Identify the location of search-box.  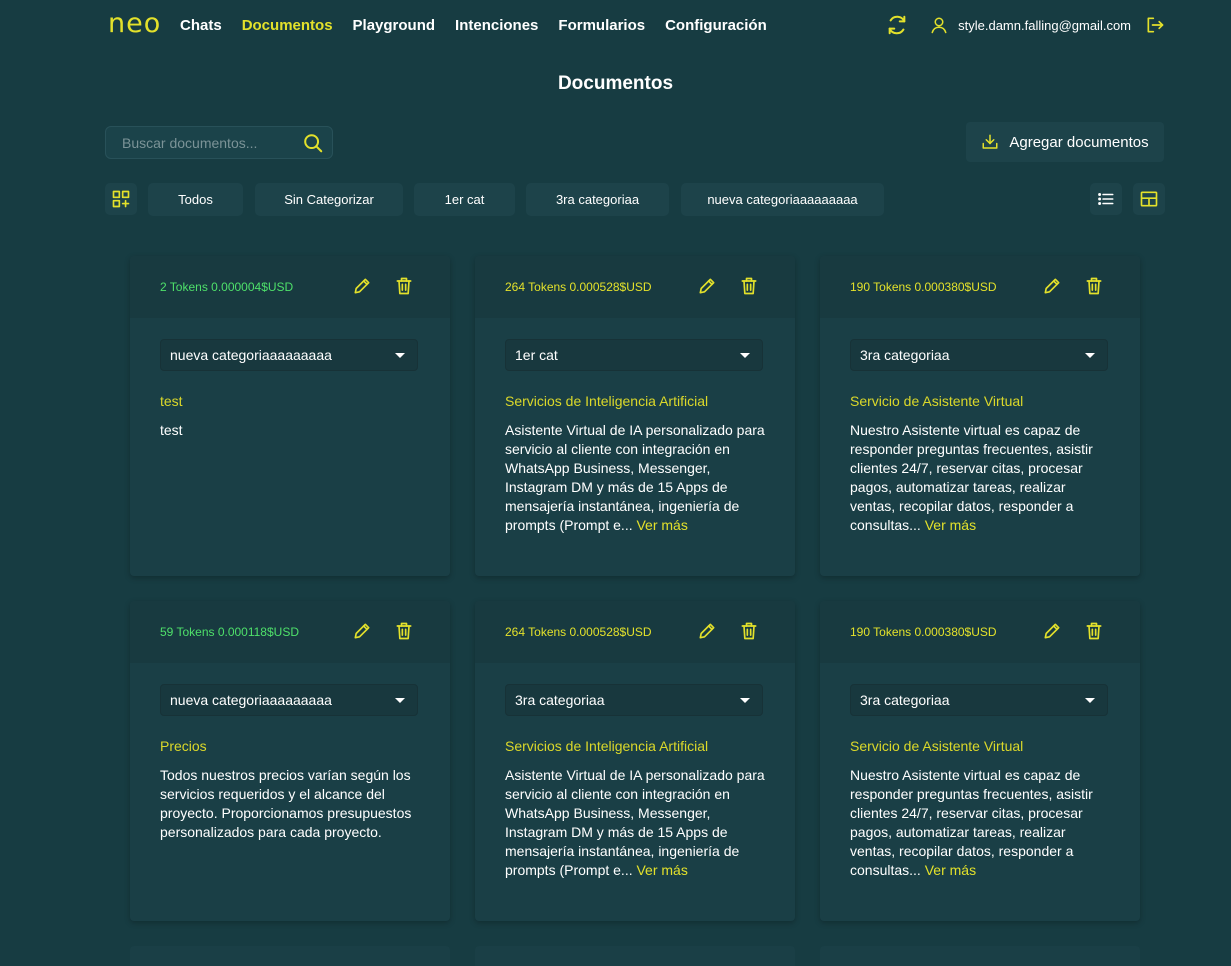
(219, 142).